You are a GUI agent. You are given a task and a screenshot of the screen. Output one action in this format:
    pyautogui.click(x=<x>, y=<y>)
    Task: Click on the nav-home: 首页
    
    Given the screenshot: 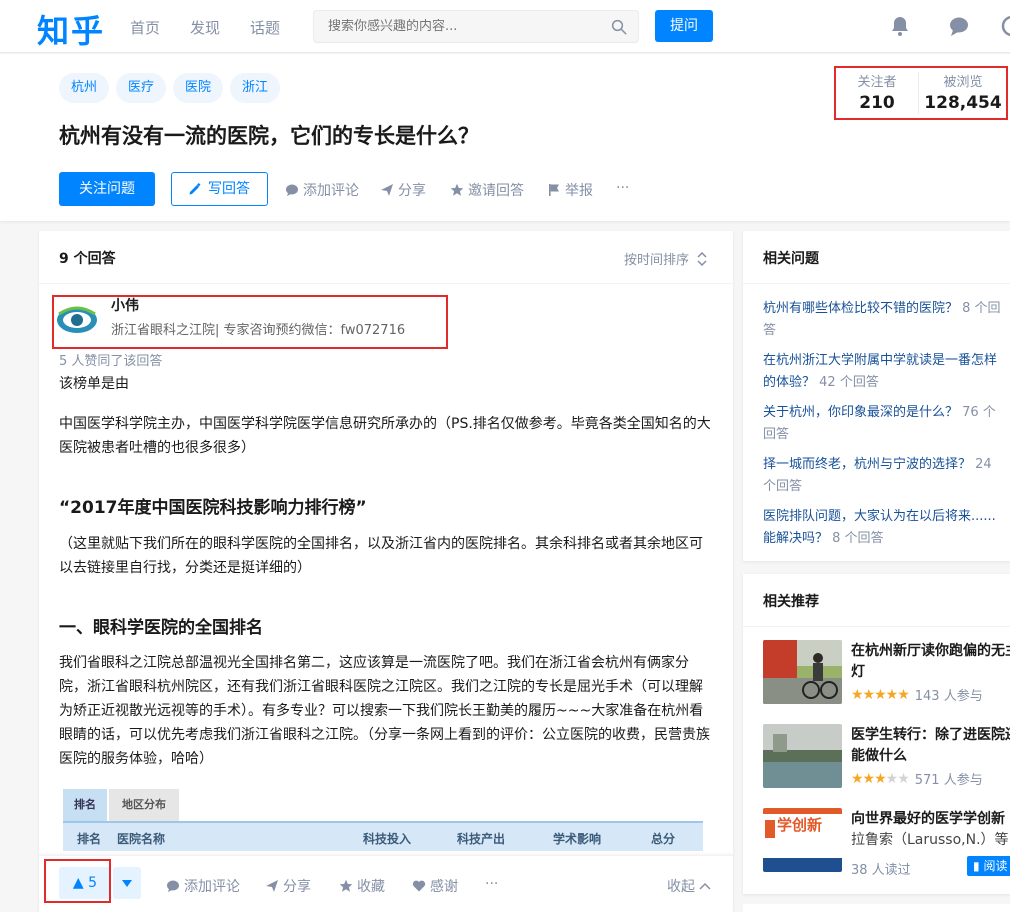 What is the action you would take?
    pyautogui.click(x=145, y=27)
    